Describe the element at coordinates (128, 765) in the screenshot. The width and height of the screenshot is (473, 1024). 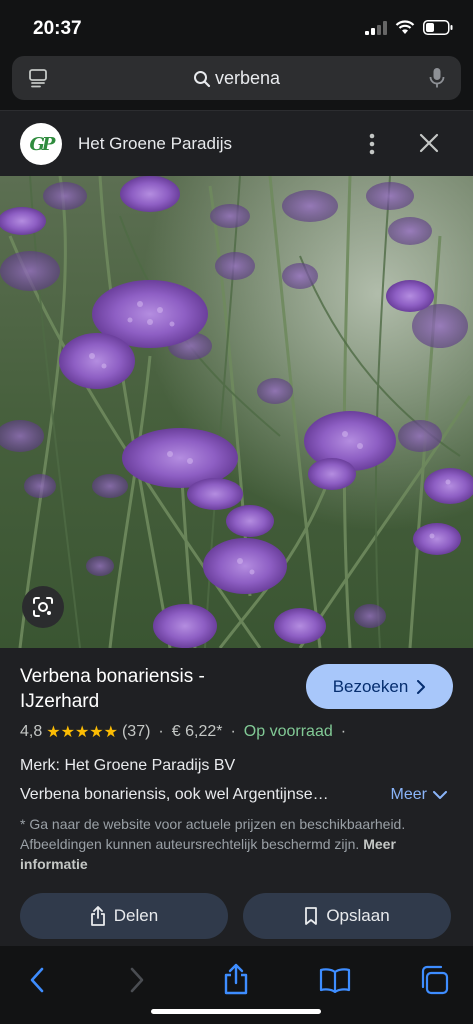
I see `brand-text: Merk: Het Groene Paradijs BV` at that location.